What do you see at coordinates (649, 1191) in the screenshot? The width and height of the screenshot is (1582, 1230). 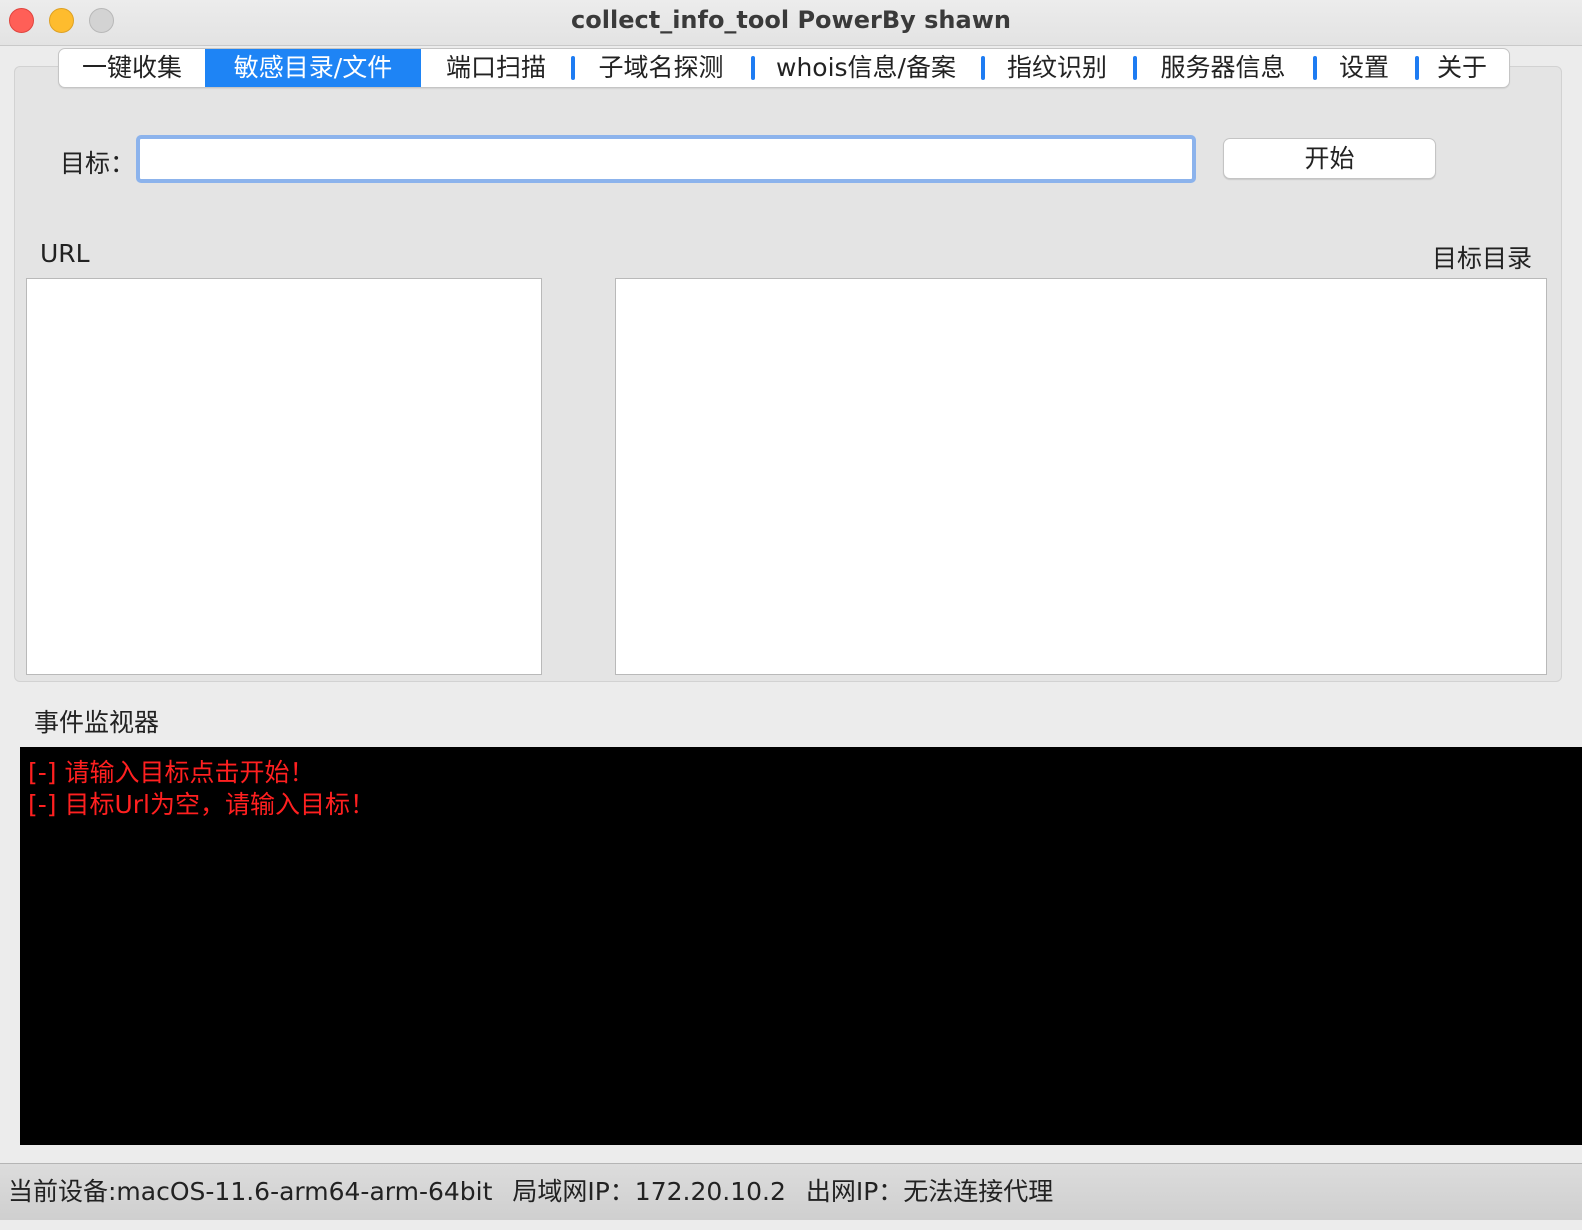 I see `status-lan-ip: 局域网IP：172.20.10.2` at bounding box center [649, 1191].